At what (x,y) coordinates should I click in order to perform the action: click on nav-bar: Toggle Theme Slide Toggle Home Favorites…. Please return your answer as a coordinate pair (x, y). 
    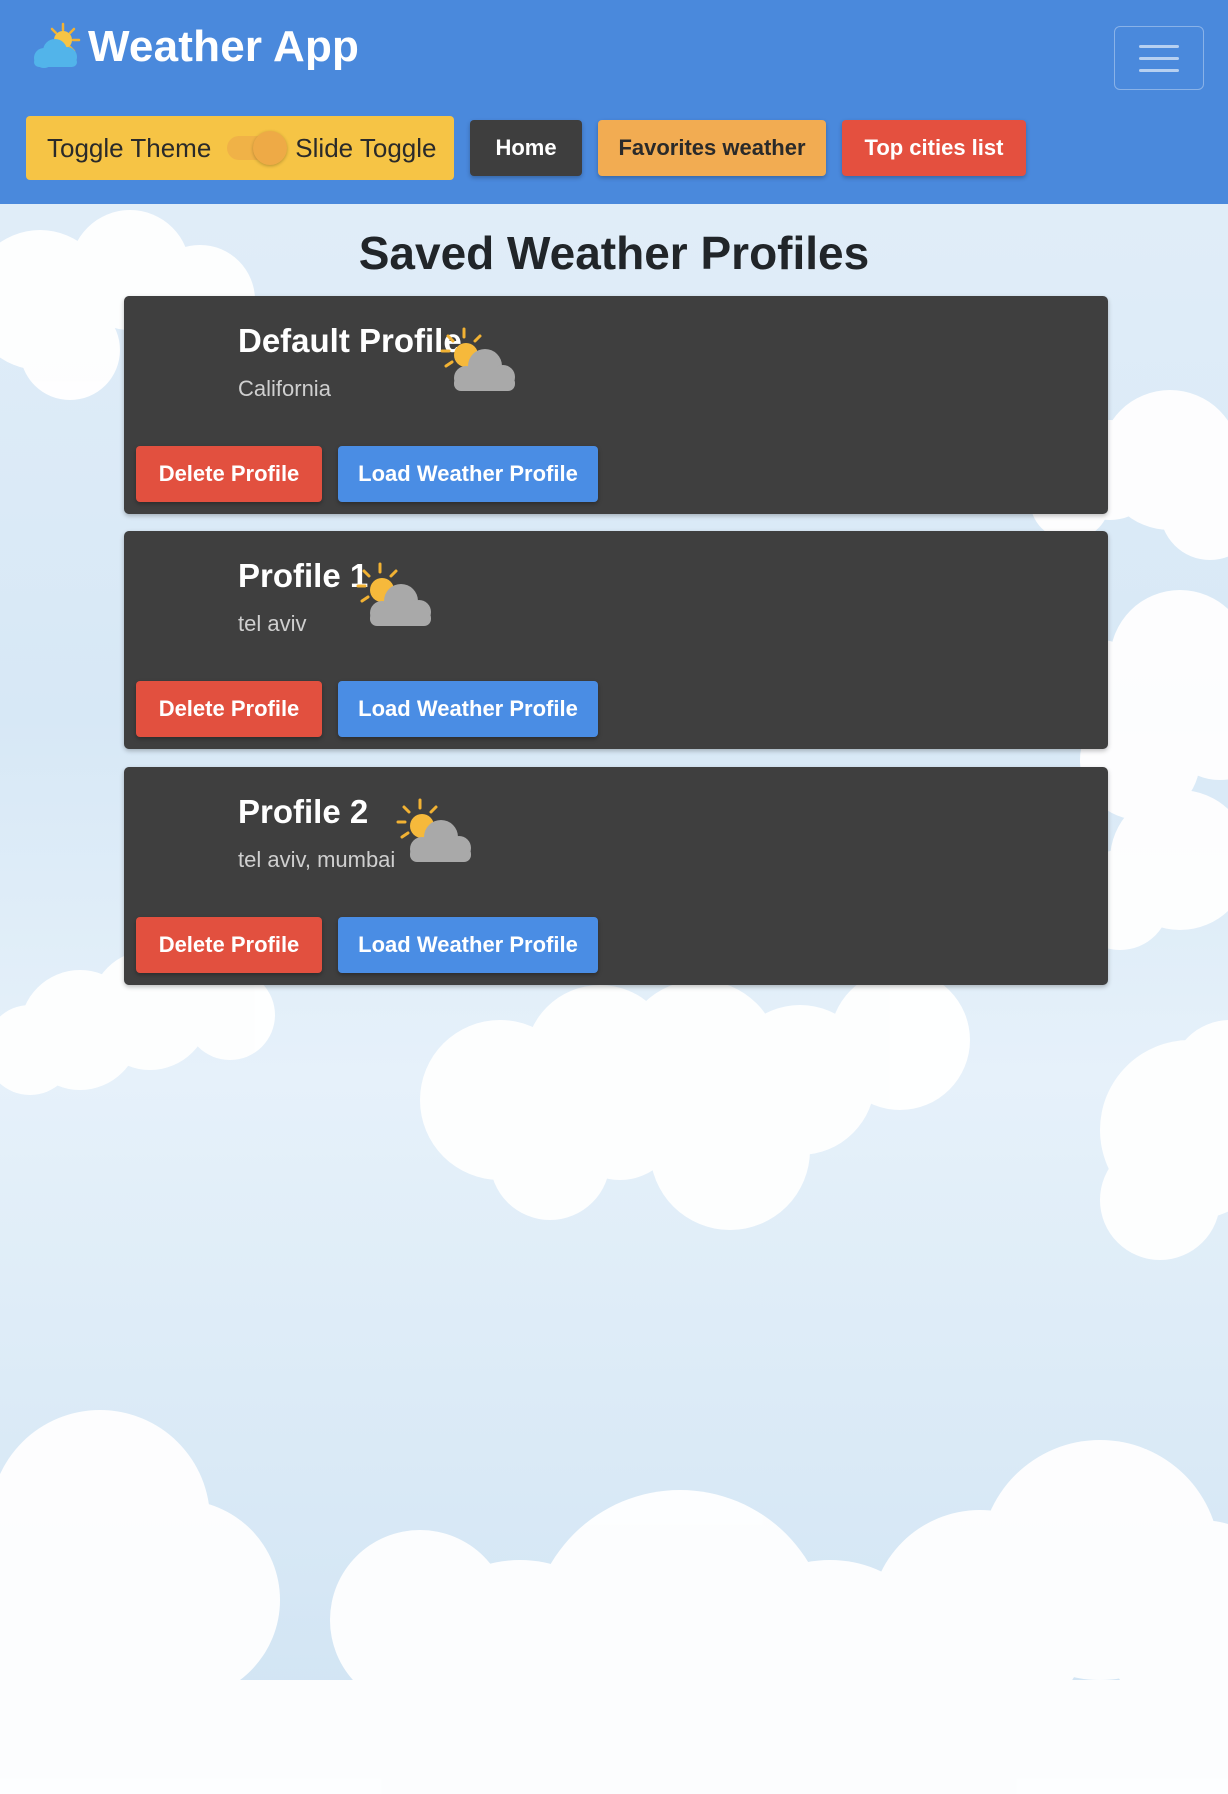
    Looking at the image, I should click on (526, 148).